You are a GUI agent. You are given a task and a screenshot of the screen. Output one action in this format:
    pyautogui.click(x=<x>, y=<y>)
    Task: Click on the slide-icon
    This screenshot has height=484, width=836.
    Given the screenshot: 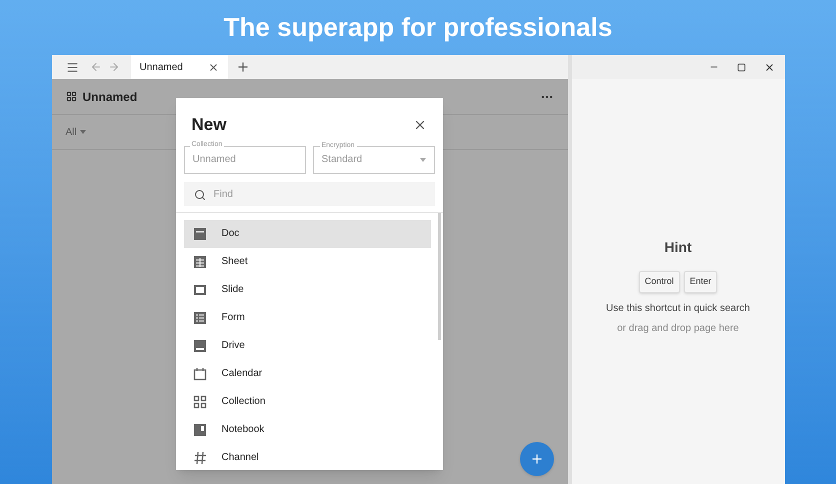 What is the action you would take?
    pyautogui.click(x=199, y=289)
    